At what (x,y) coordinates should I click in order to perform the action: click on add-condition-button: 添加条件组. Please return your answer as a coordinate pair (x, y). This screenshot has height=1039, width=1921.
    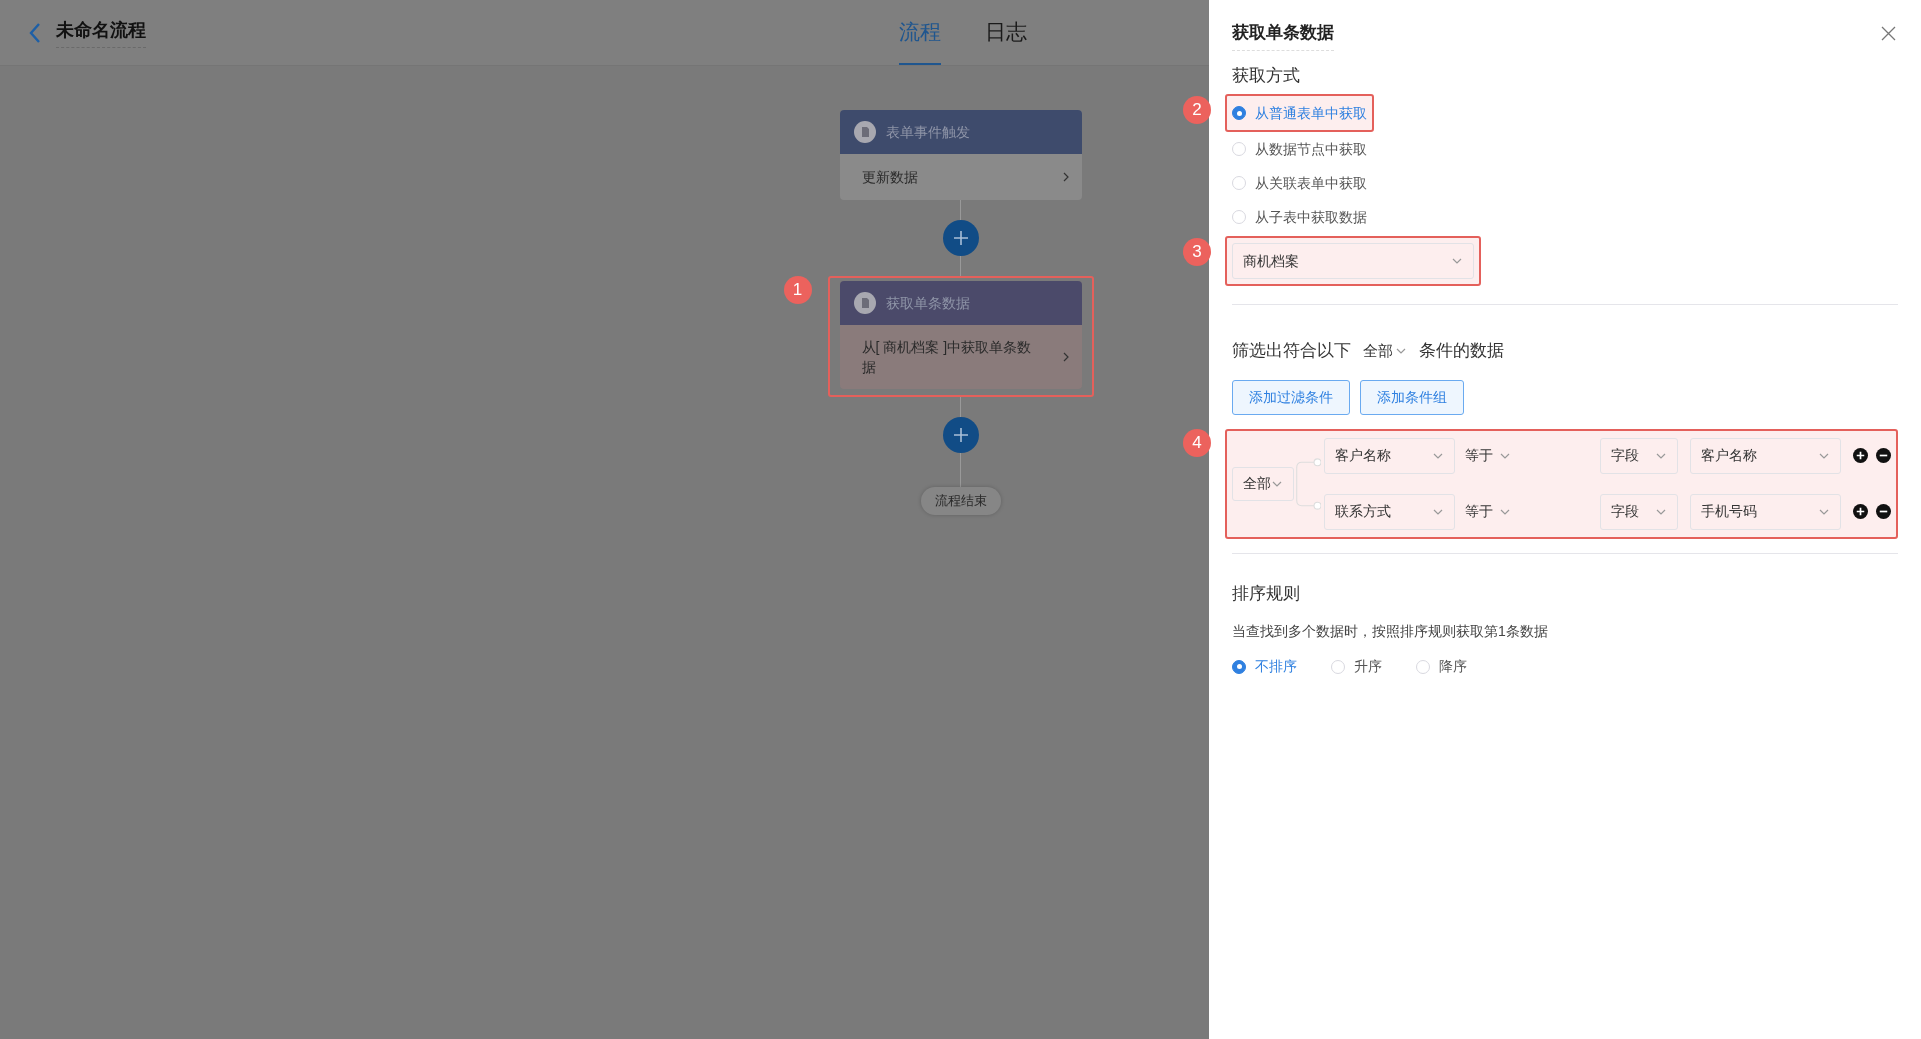
    Looking at the image, I should click on (1412, 397).